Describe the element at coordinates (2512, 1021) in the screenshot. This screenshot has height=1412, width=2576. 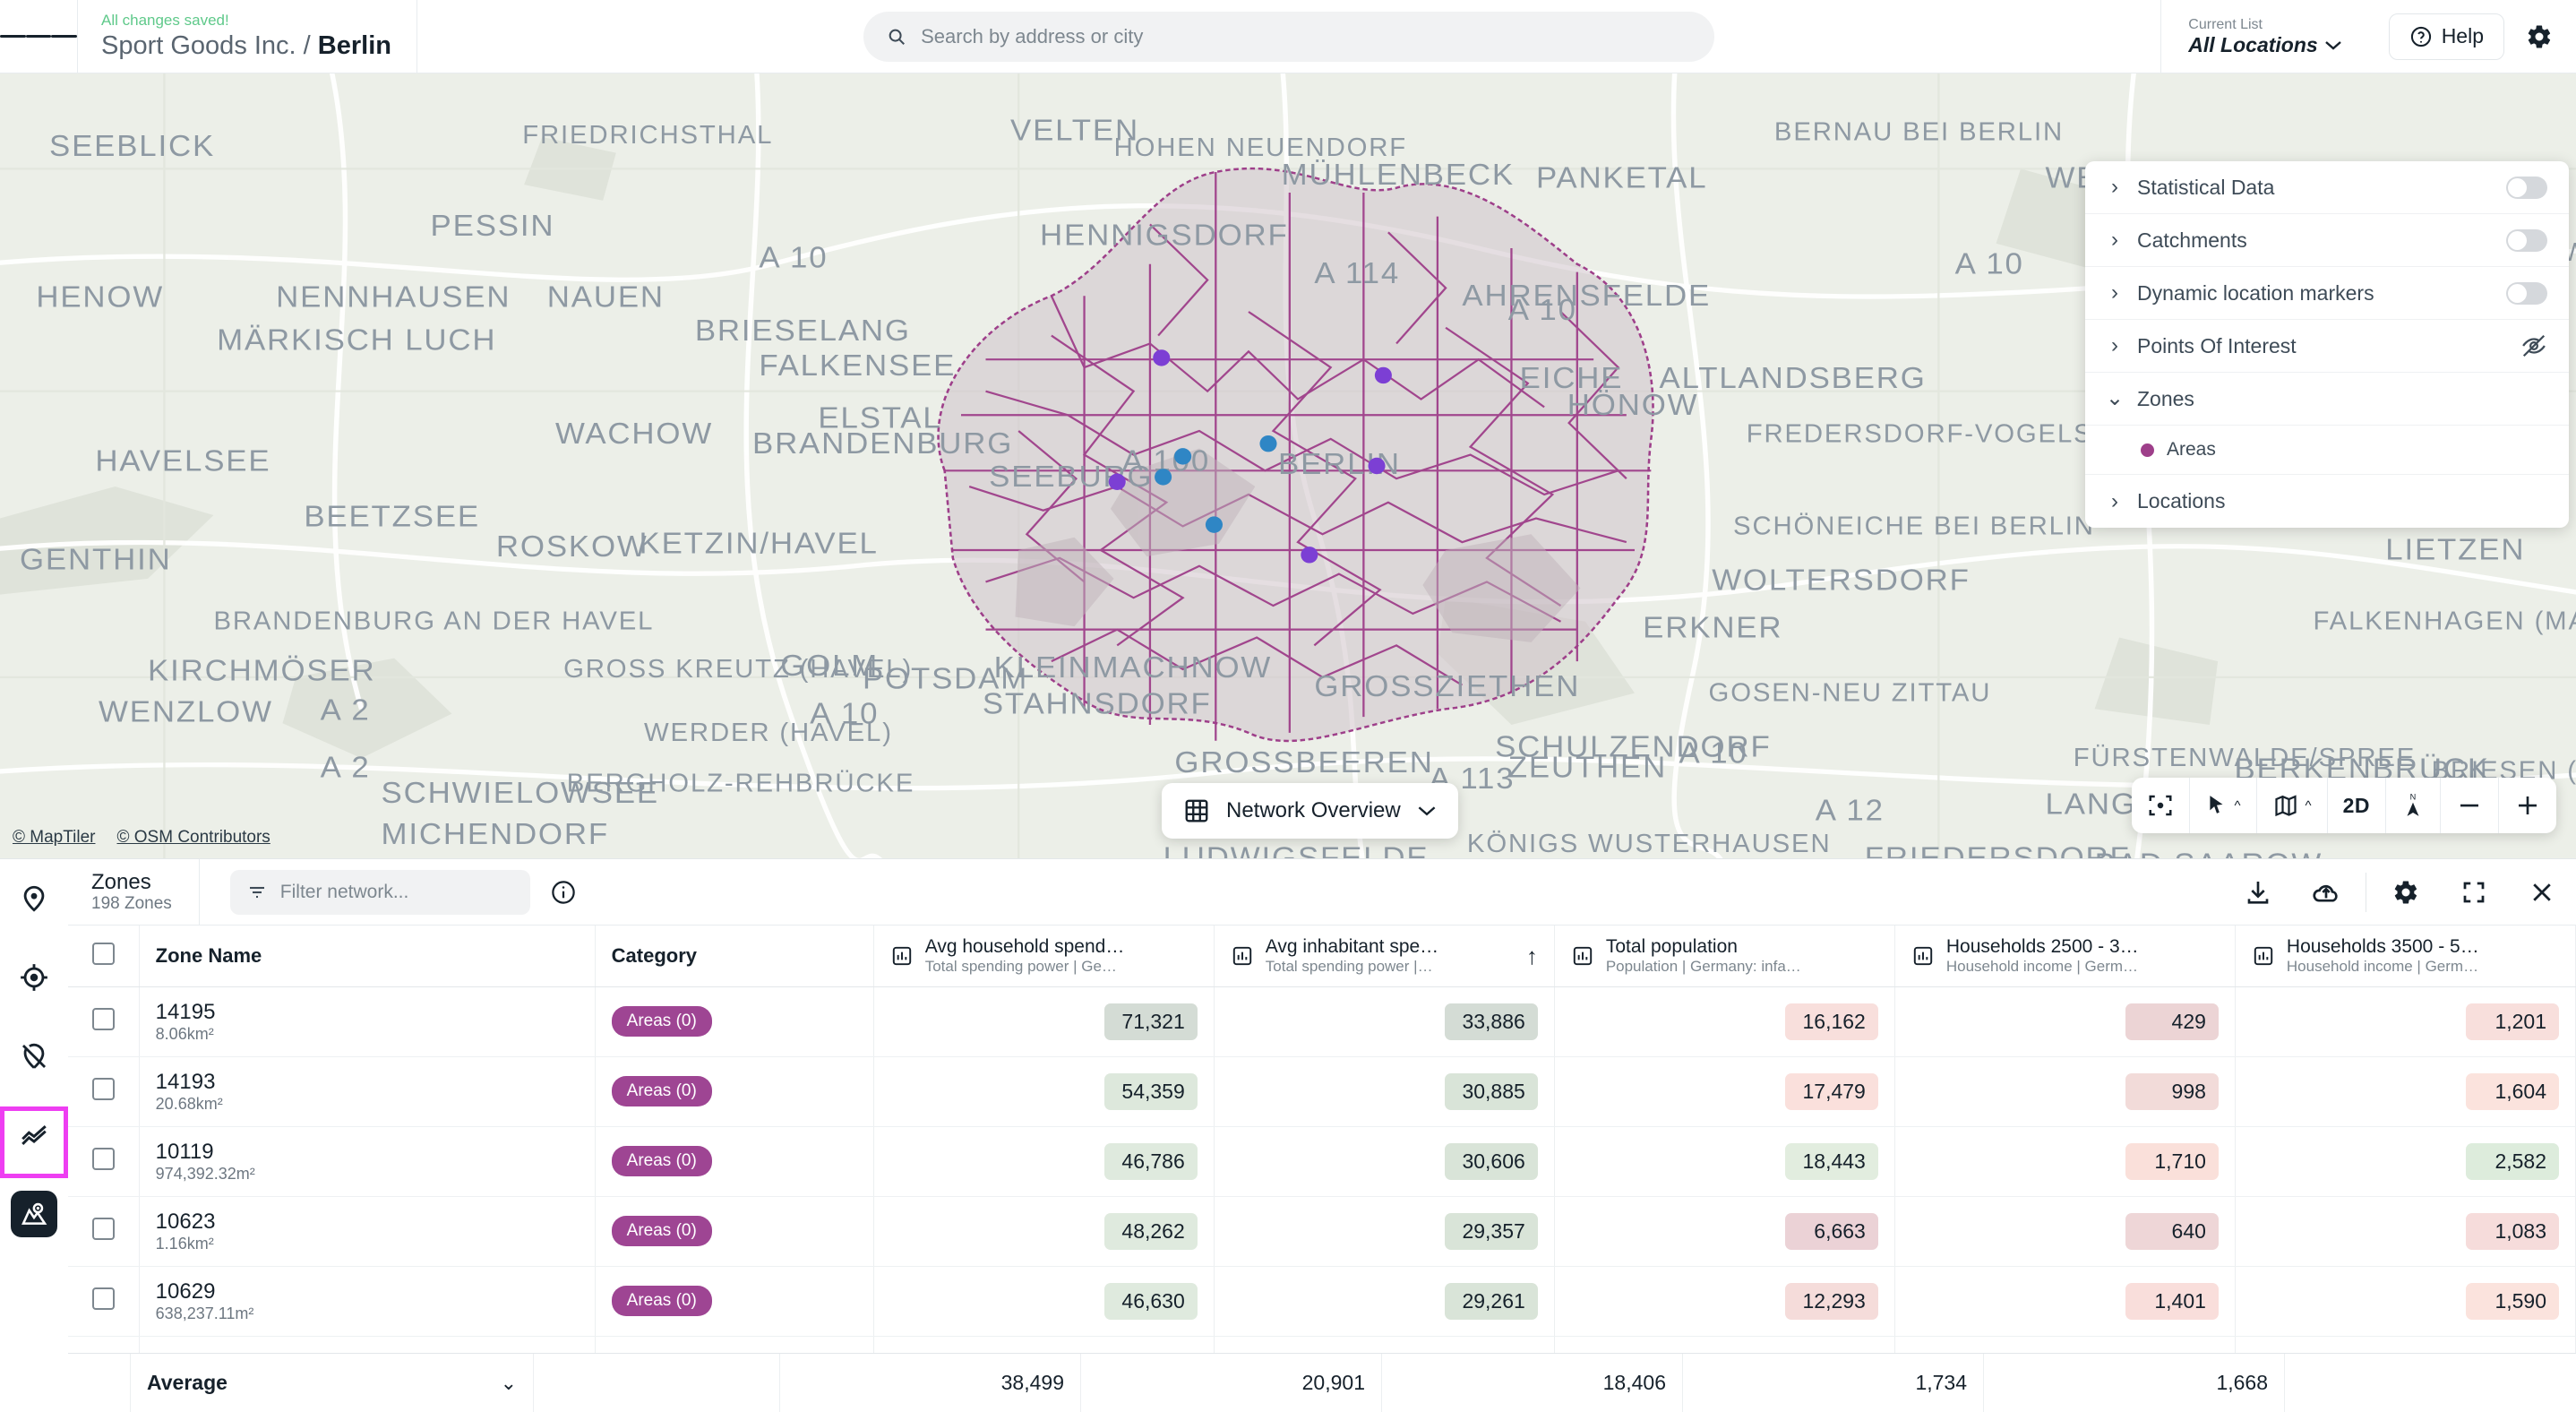
I see `metric-value: 1,201` at that location.